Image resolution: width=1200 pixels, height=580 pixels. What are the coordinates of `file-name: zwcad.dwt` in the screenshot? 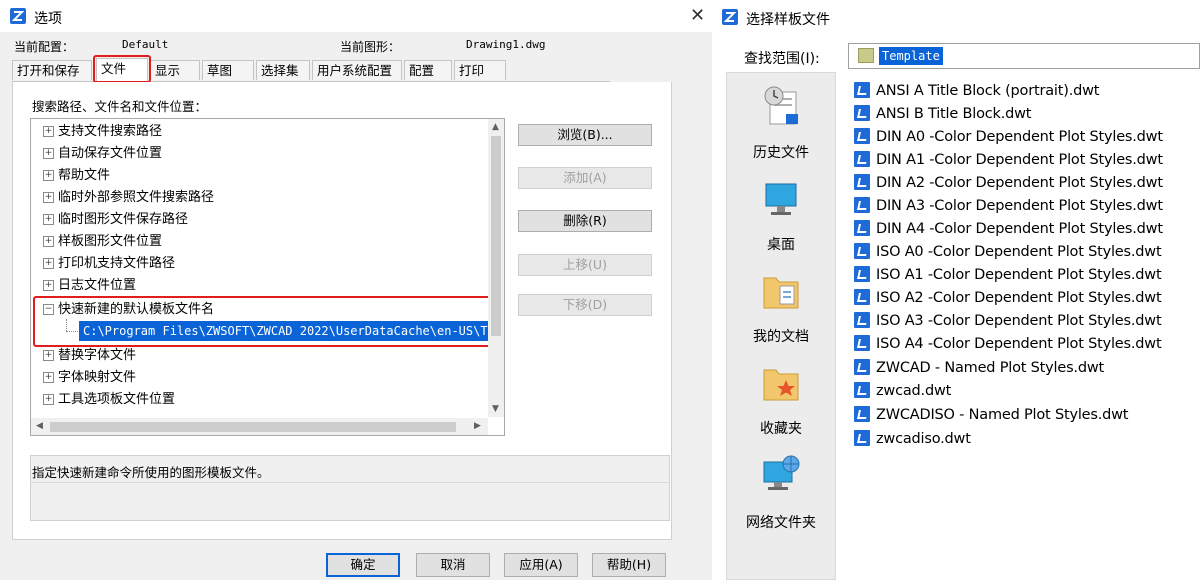 It's located at (914, 391).